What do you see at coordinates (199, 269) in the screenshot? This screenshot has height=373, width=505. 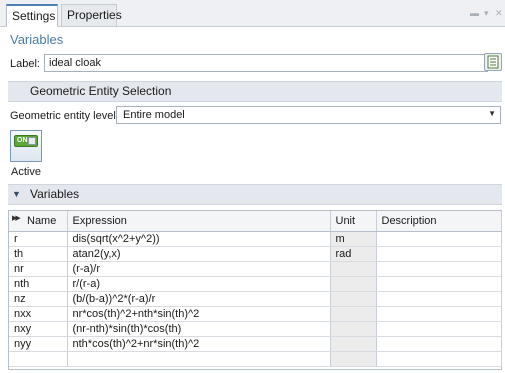 I see `cell-expression: (r-a)/r` at bounding box center [199, 269].